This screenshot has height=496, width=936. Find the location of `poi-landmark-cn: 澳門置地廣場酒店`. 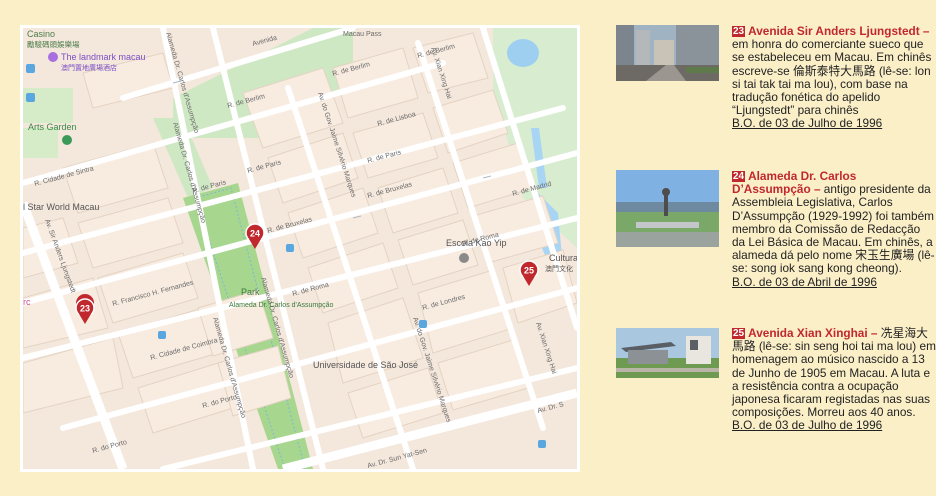

poi-landmark-cn: 澳門置地廣場酒店 is located at coordinates (89, 67).